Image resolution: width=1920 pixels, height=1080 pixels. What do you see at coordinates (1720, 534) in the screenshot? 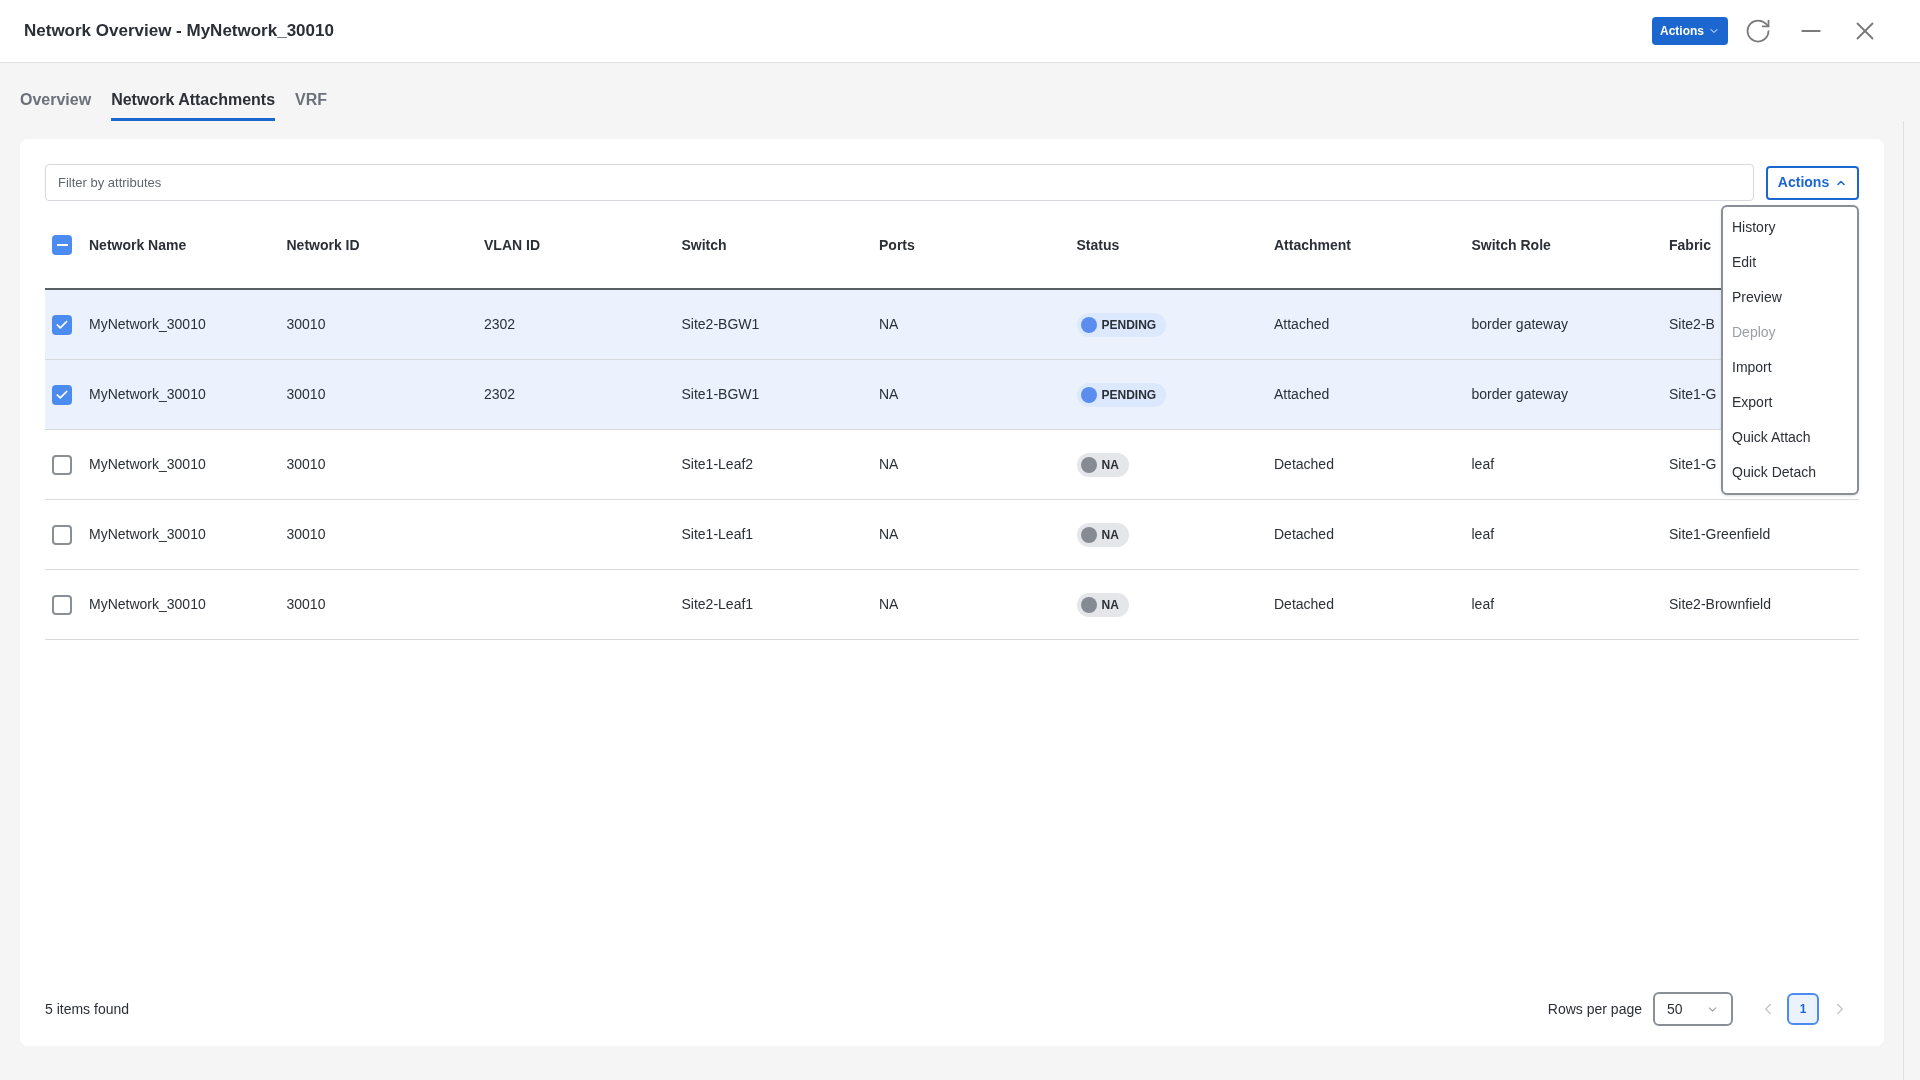
I see `table-cell-text: Site1-Greenfield` at bounding box center [1720, 534].